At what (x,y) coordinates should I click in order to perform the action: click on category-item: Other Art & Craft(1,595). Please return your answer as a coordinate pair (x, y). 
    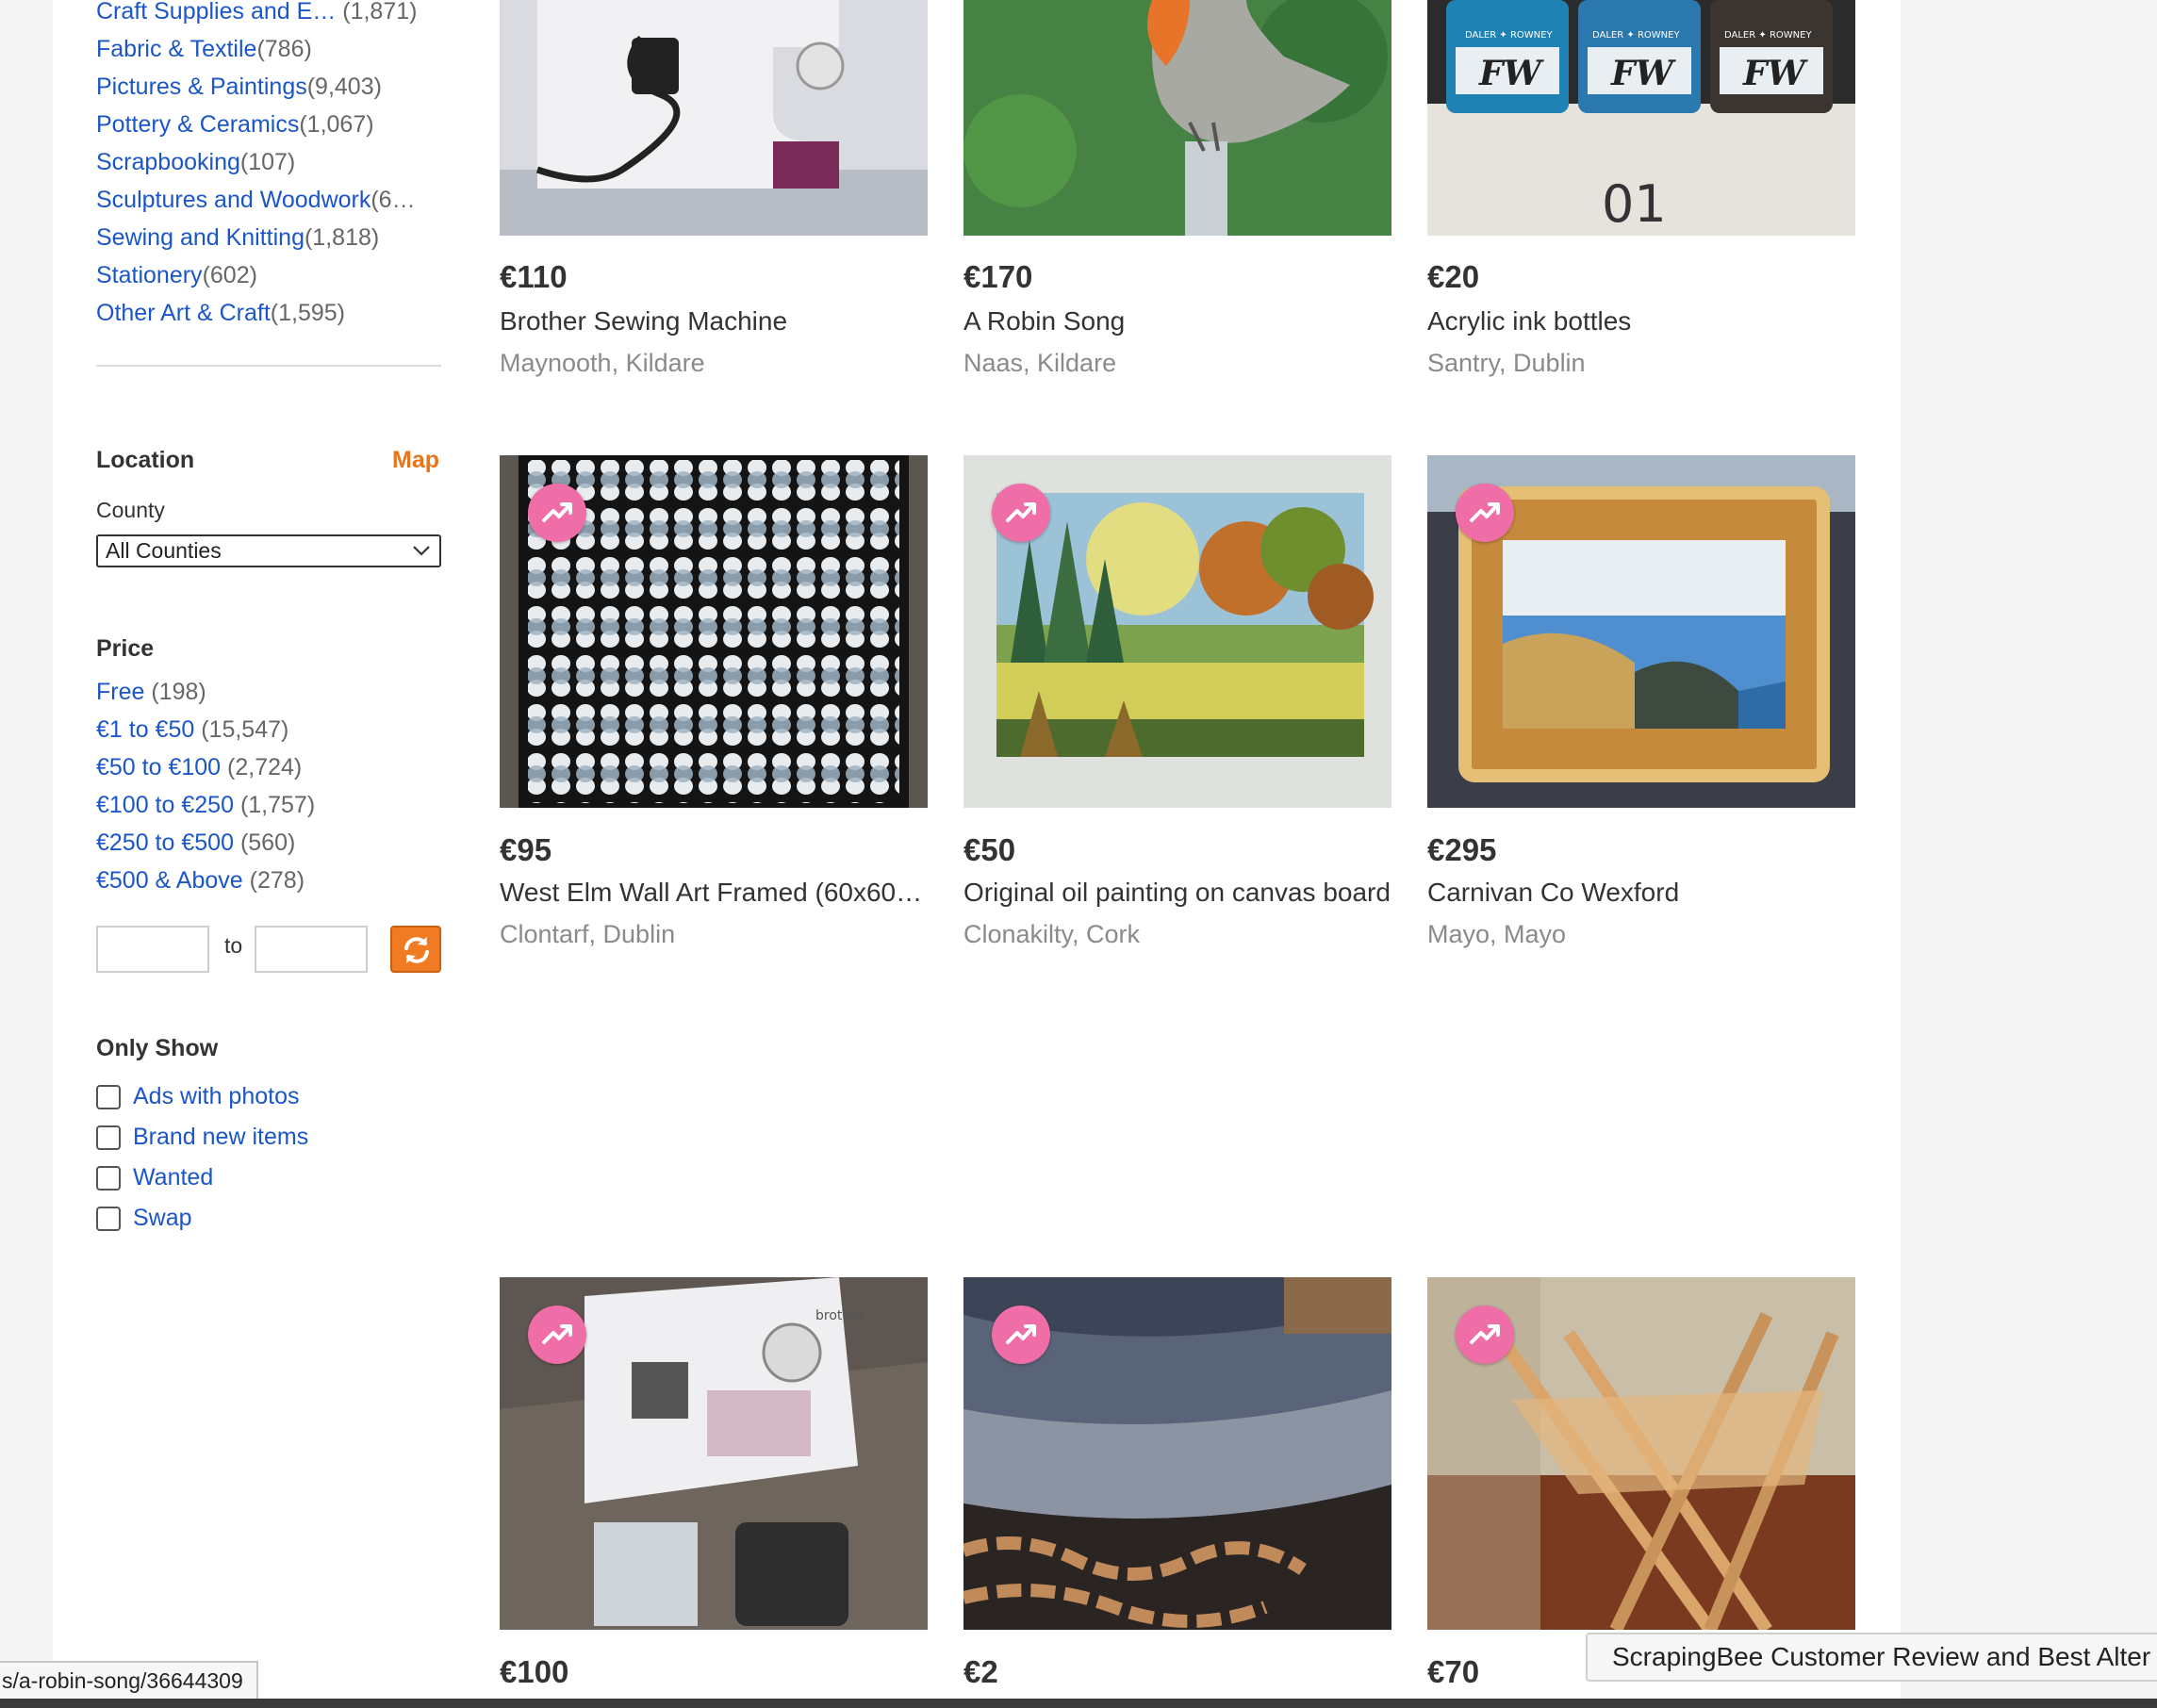
    Looking at the image, I should click on (269, 313).